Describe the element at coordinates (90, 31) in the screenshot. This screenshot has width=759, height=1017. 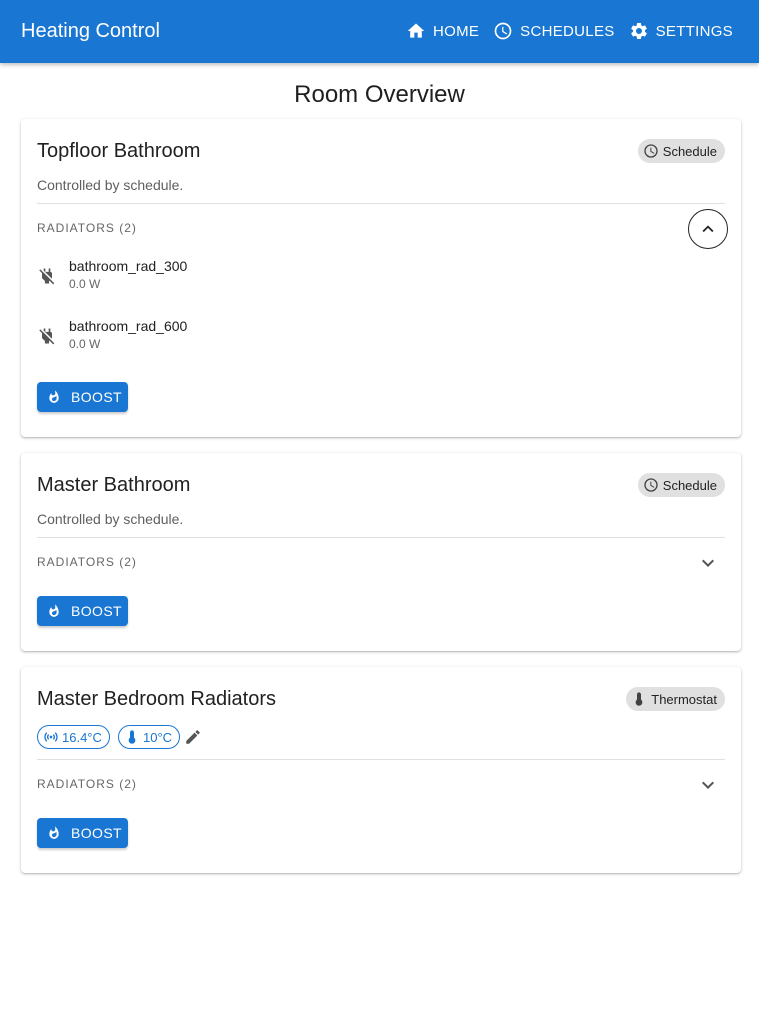
I see `app-title: Heating Control` at that location.